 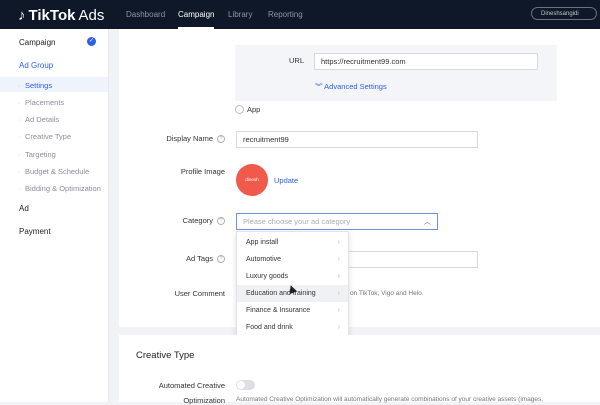 What do you see at coordinates (37, 154) in the screenshot?
I see `sidebar-item-targeting: Targeting` at bounding box center [37, 154].